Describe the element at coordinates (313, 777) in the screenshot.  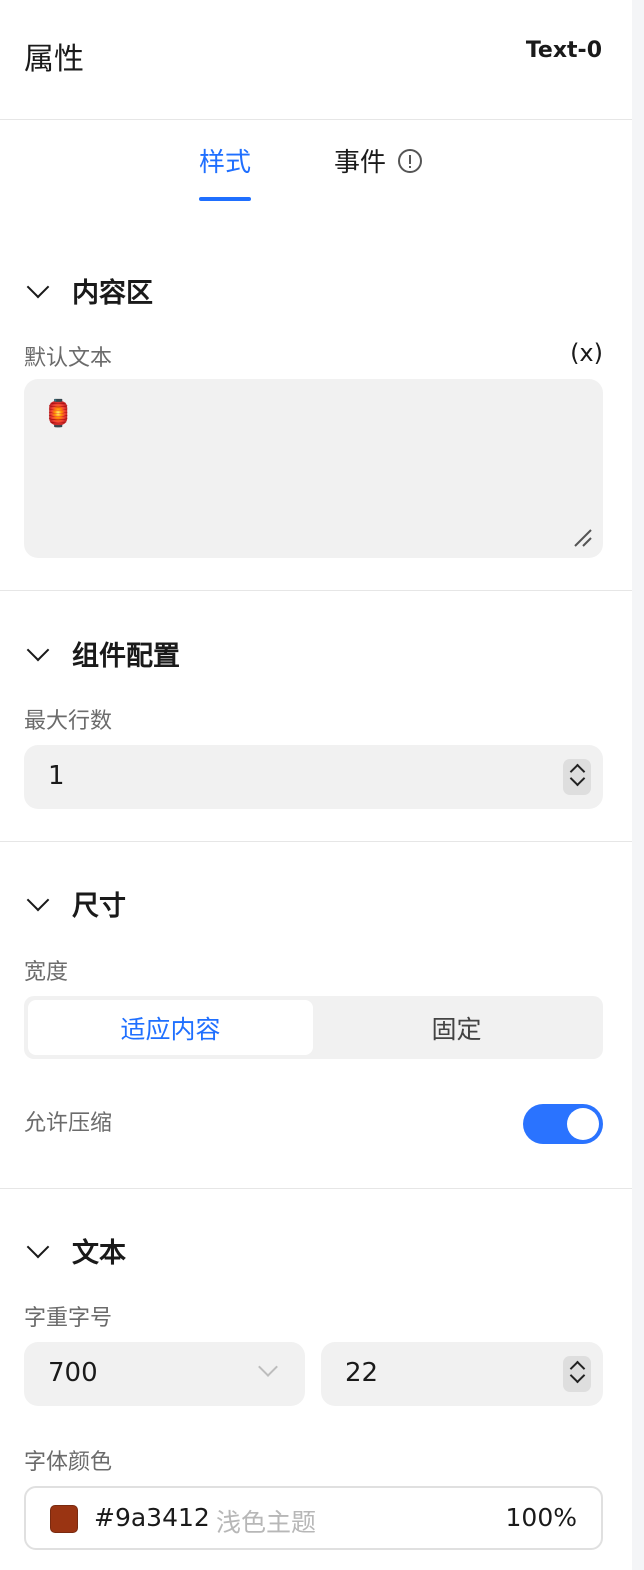
I see `max-lines-input: 1` at that location.